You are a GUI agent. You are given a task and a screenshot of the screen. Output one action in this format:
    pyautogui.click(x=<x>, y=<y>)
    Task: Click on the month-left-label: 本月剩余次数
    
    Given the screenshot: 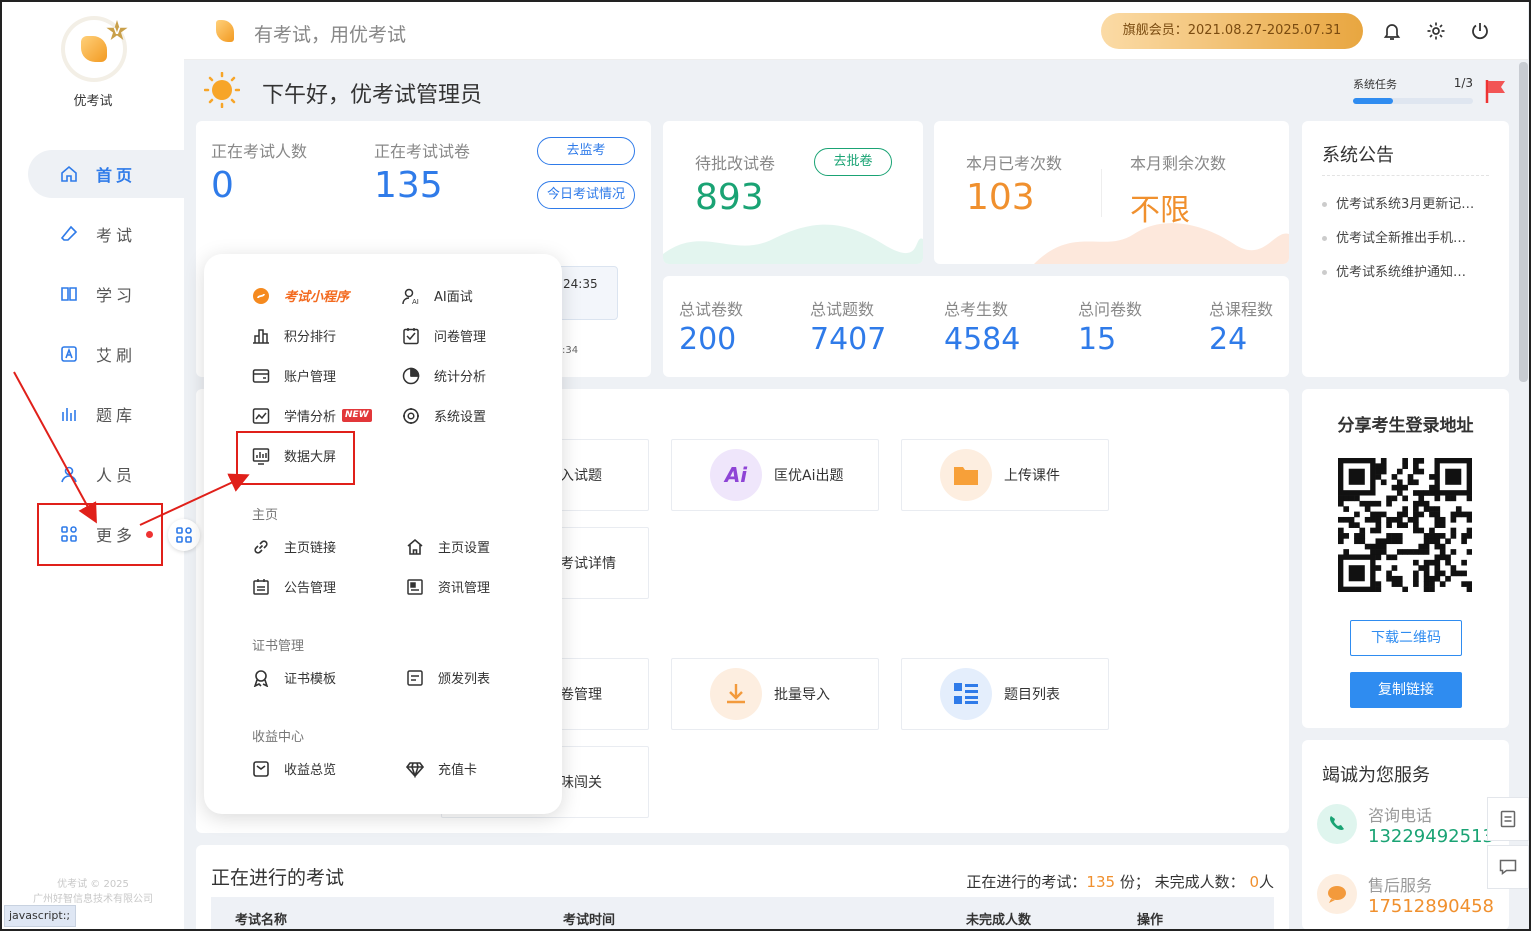 What is the action you would take?
    pyautogui.click(x=1178, y=163)
    